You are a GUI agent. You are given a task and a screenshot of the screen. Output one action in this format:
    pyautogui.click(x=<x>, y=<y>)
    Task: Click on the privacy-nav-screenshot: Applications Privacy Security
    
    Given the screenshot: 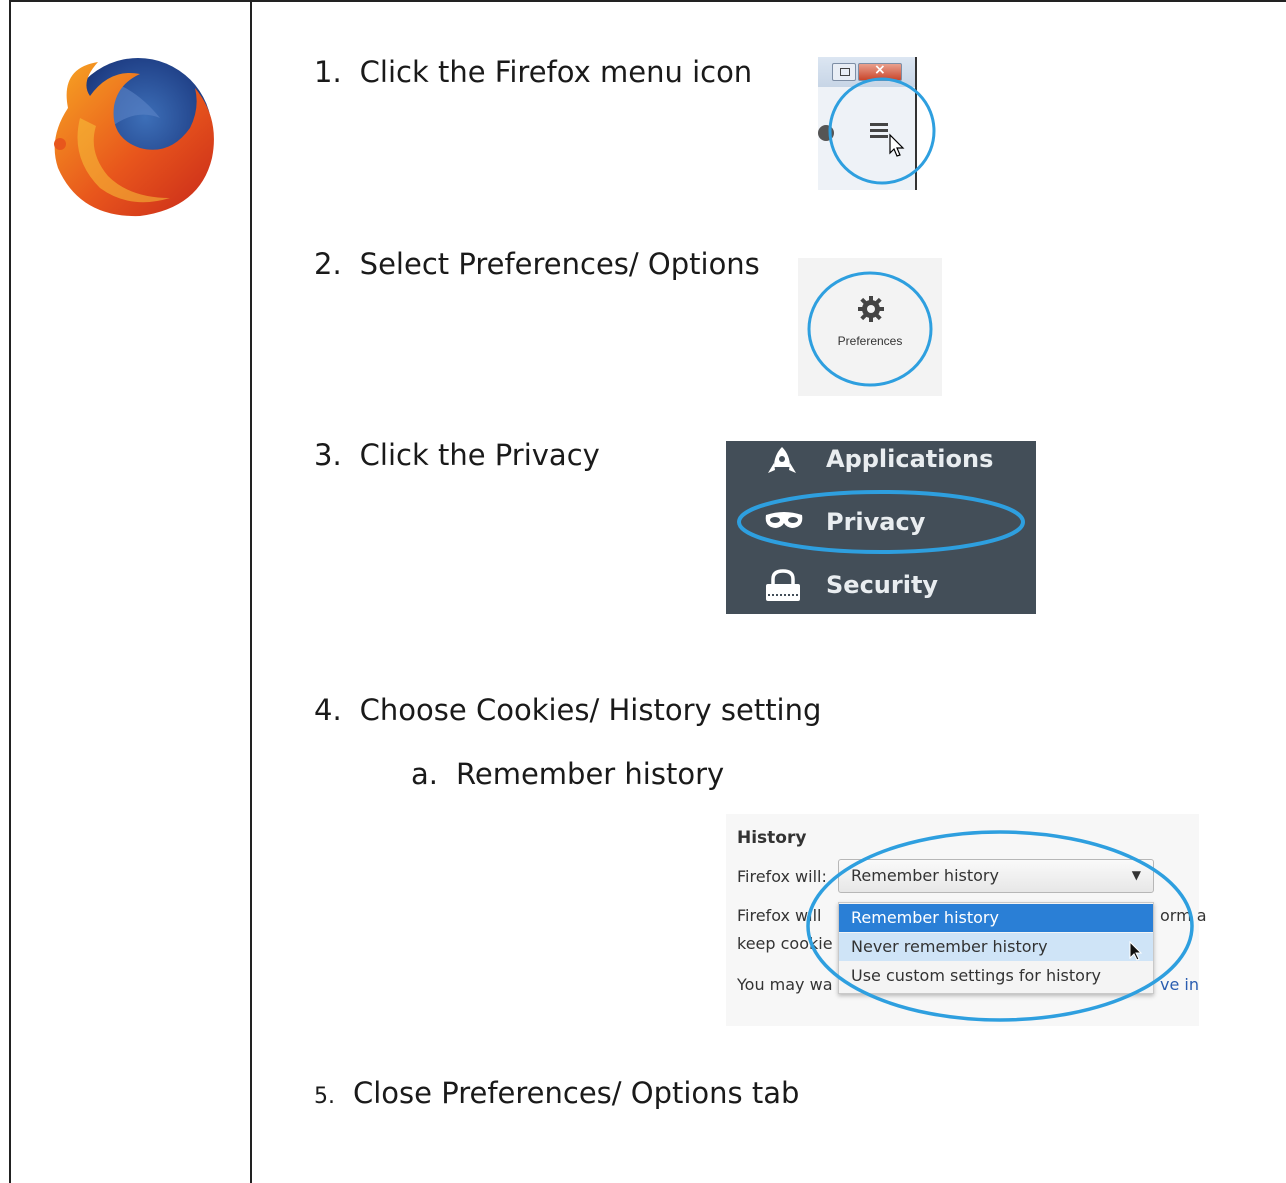 What is the action you would take?
    pyautogui.click(x=881, y=527)
    